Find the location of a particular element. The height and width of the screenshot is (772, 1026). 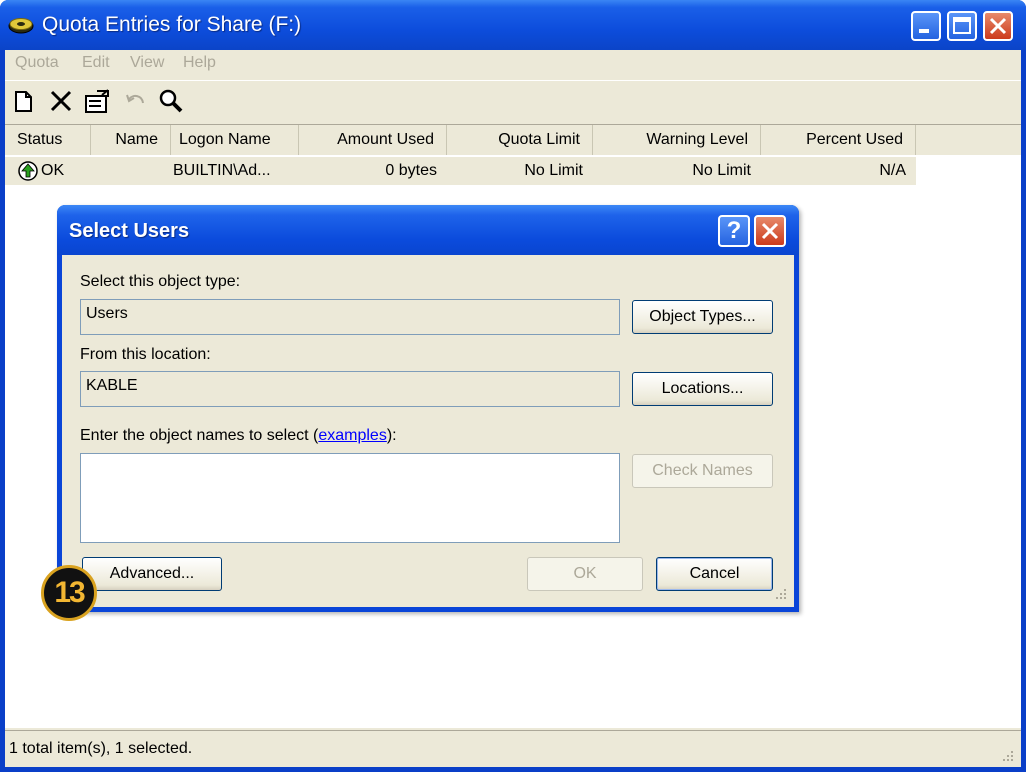

window-title: Quota Entries for Share (F:) is located at coordinates (172, 24).